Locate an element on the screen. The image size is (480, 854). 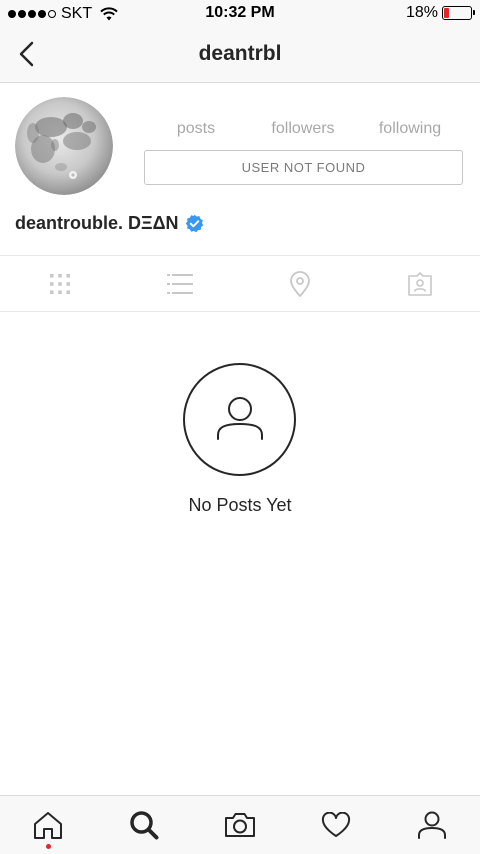
battery-percent: 18% is located at coordinates (421, 12).